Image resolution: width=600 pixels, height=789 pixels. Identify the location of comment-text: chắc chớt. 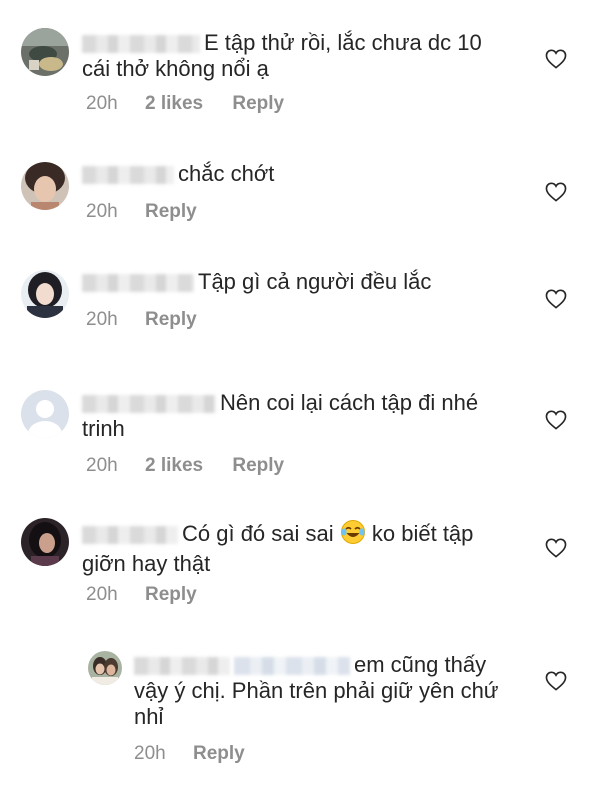
(226, 173).